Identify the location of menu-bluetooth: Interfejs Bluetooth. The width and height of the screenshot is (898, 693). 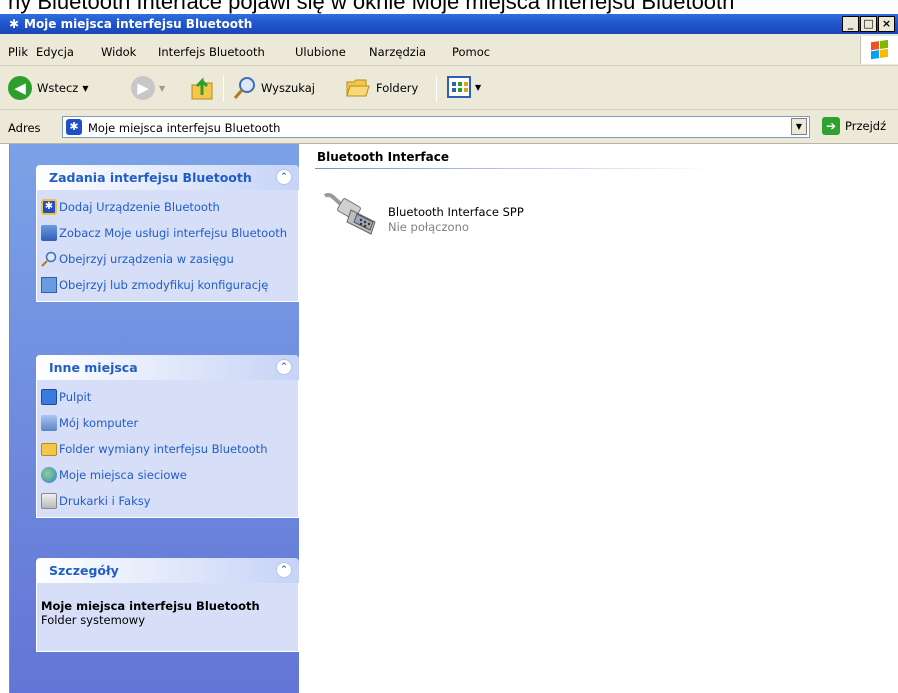
(211, 52).